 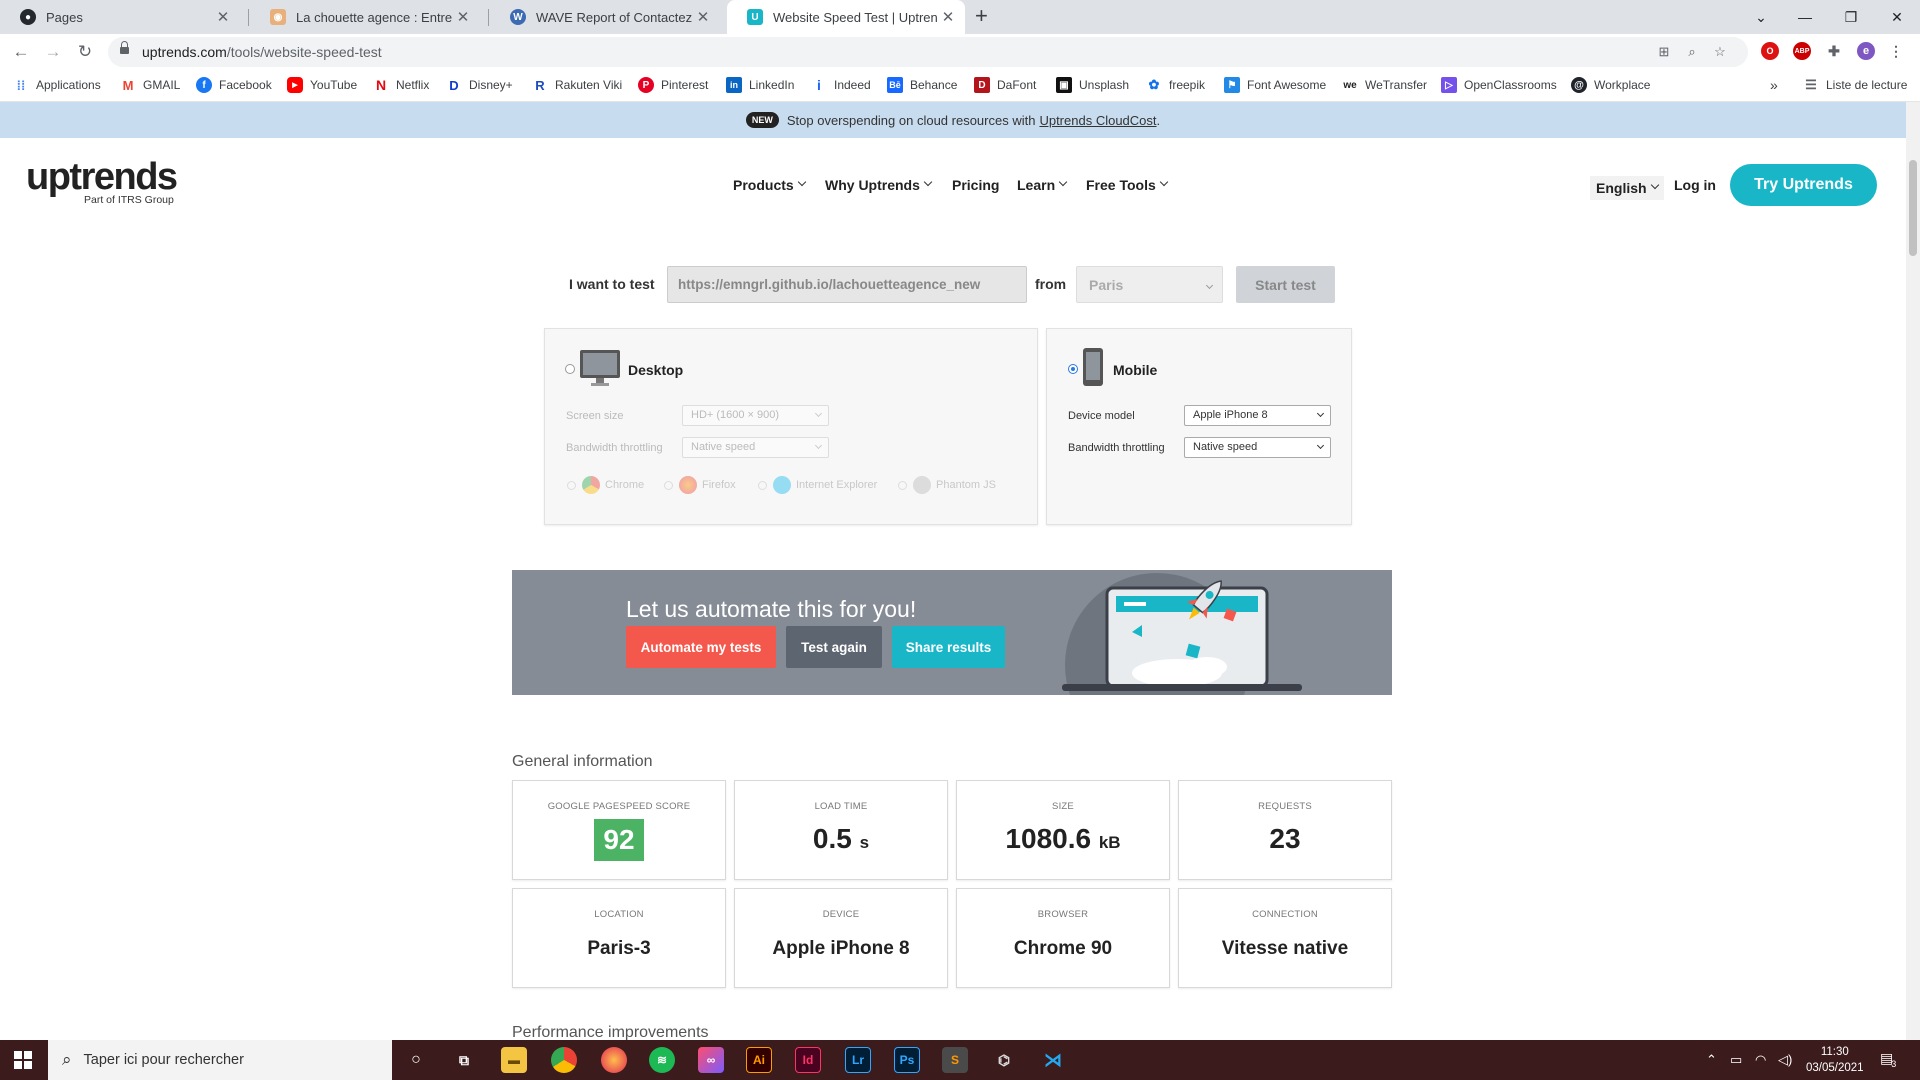 I want to click on wifi-icon: ◠, so click(x=1760, y=1060).